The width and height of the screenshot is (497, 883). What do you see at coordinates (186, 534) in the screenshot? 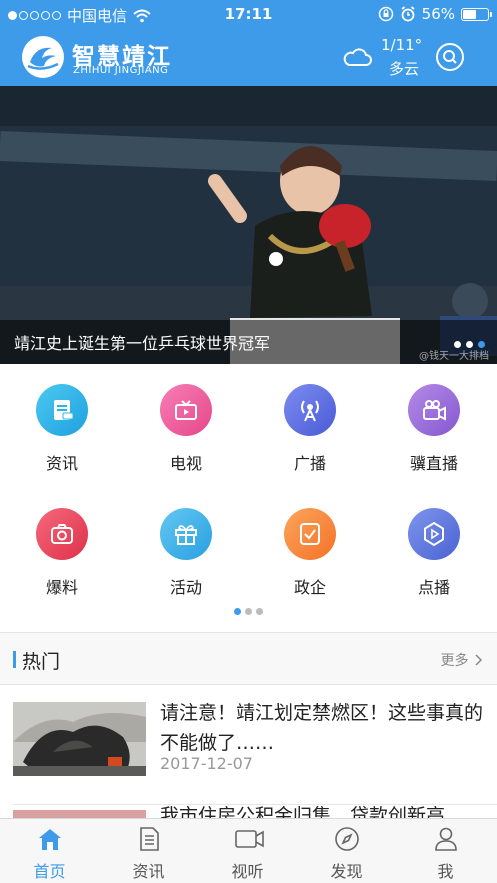
I see `gift-icon` at bounding box center [186, 534].